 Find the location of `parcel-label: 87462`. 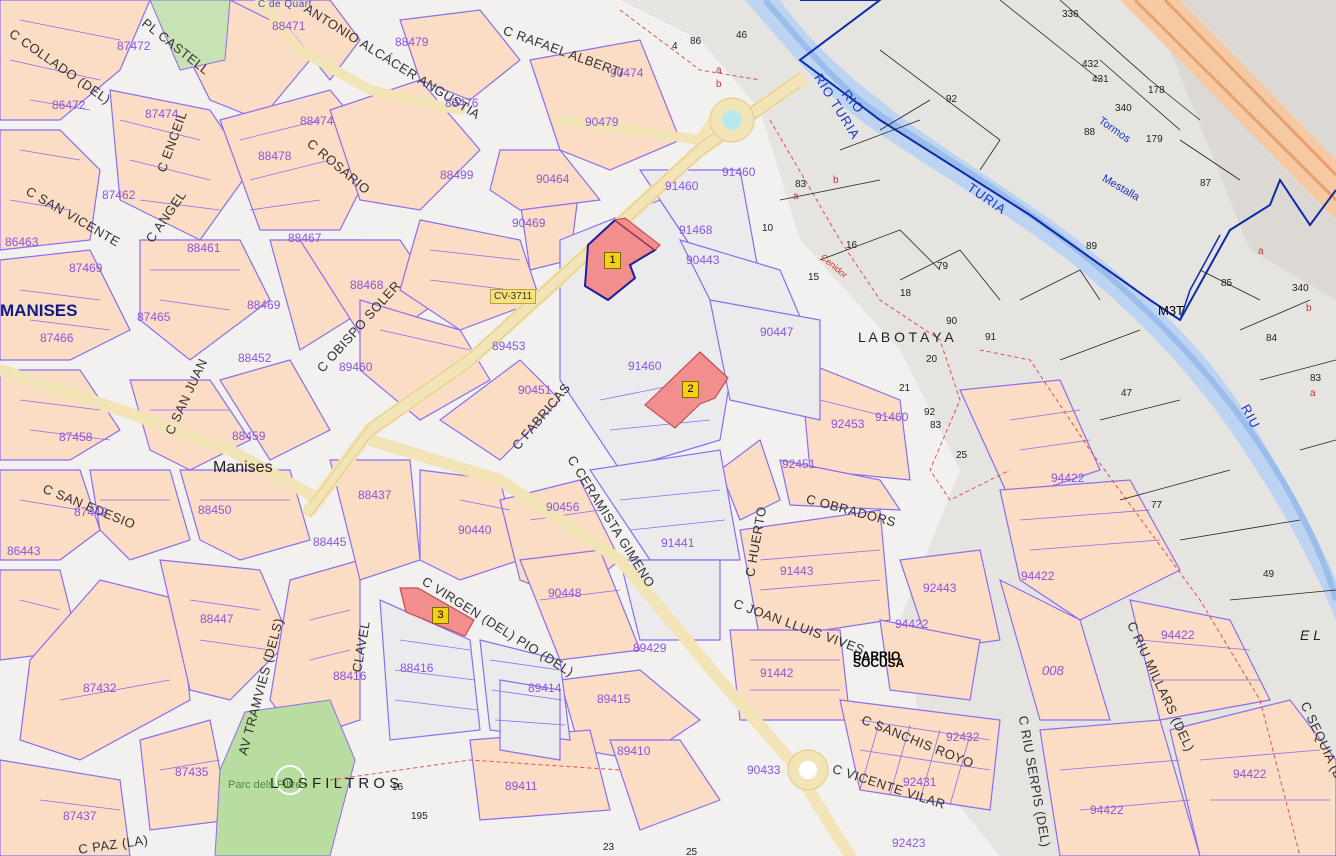

parcel-label: 87462 is located at coordinates (119, 195).